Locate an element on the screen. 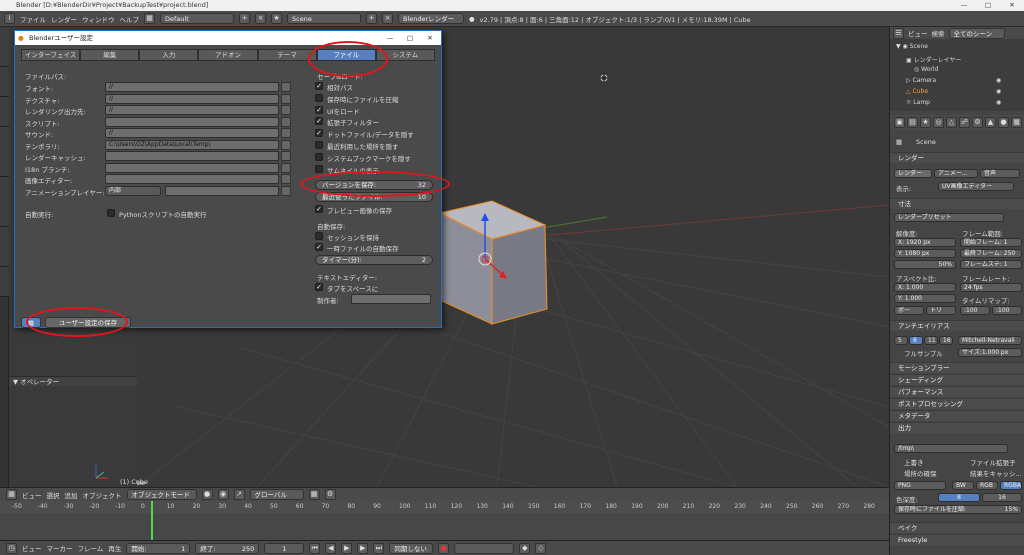 This screenshot has width=1024, height=555. material-tab-icon: ● is located at coordinates (1003, 122).